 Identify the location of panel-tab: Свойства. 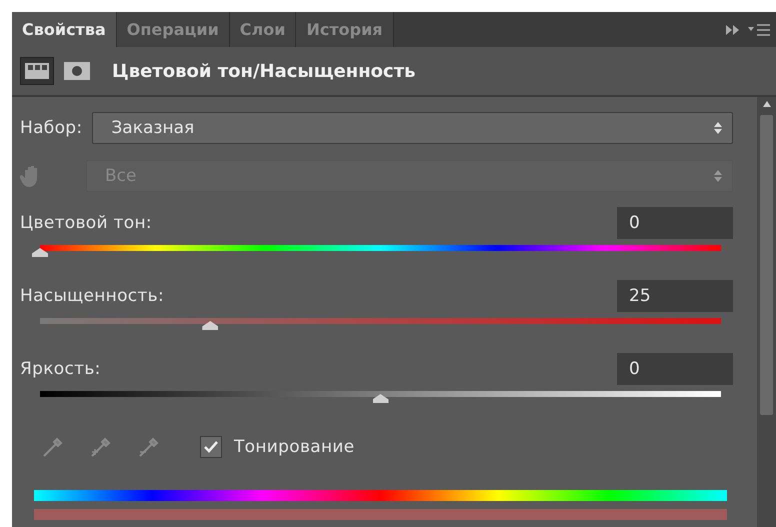
(64, 29).